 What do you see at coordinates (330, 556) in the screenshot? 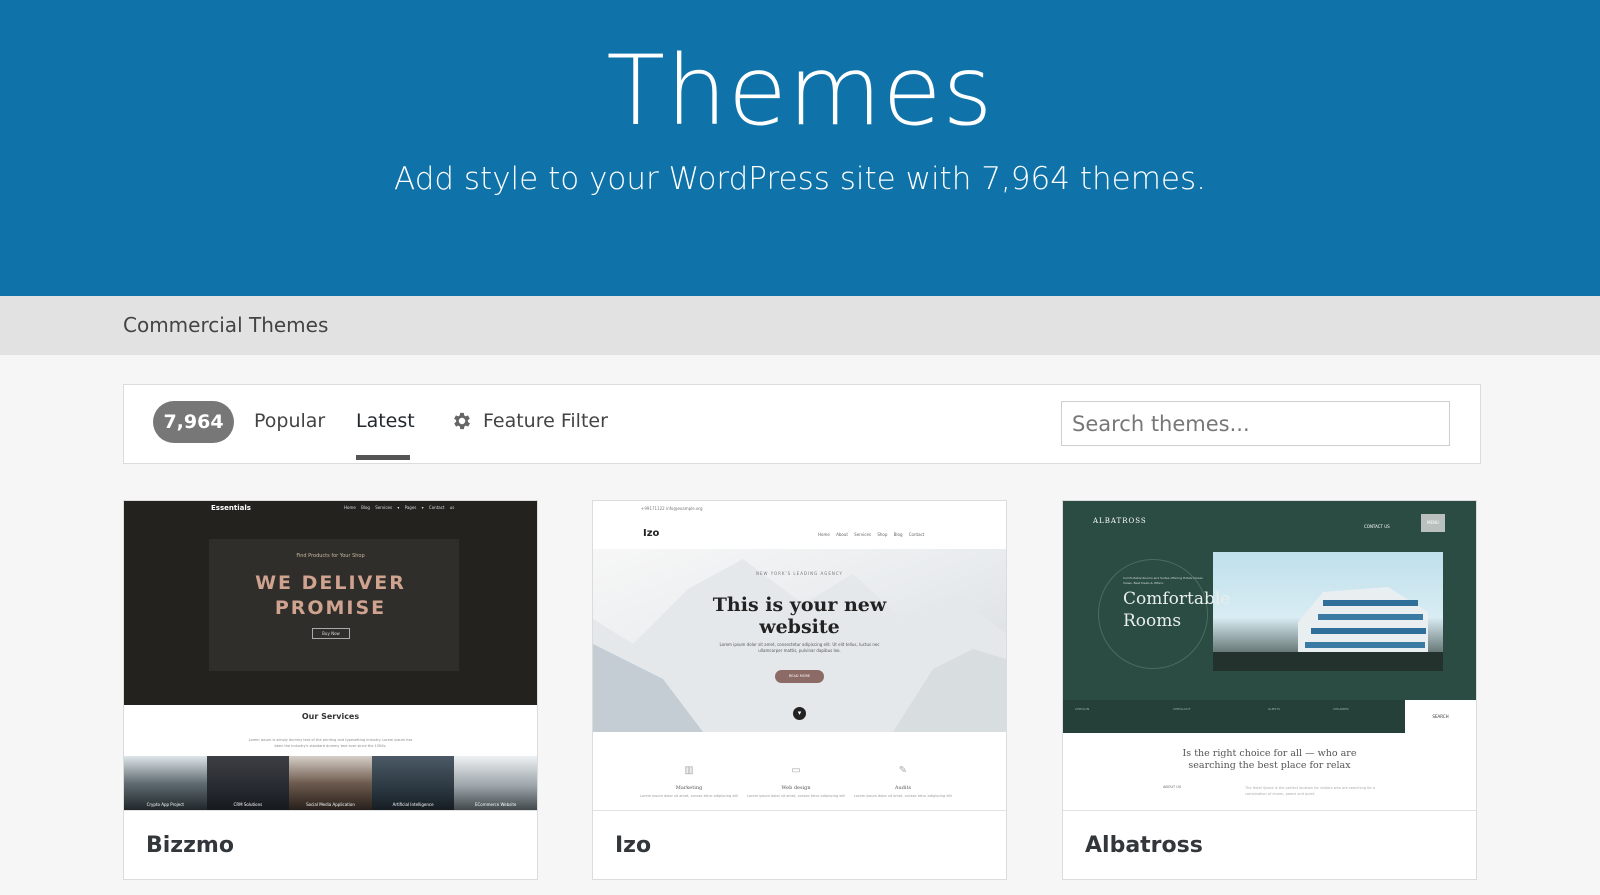
I see `preview-kicker: Find Products for Your Shop` at bounding box center [330, 556].